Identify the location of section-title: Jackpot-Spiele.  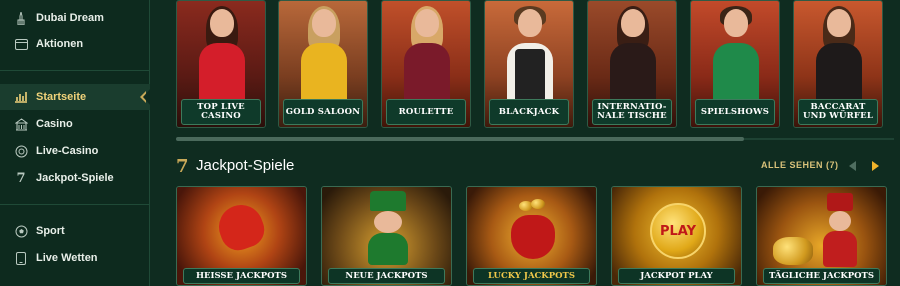
(245, 165).